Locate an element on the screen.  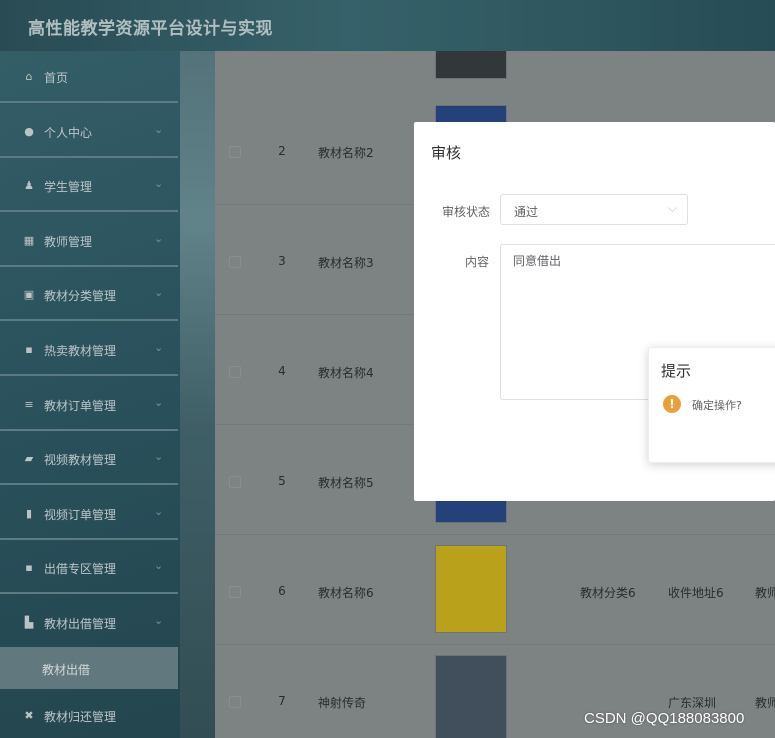
status-select-value: 通过 is located at coordinates (526, 212).